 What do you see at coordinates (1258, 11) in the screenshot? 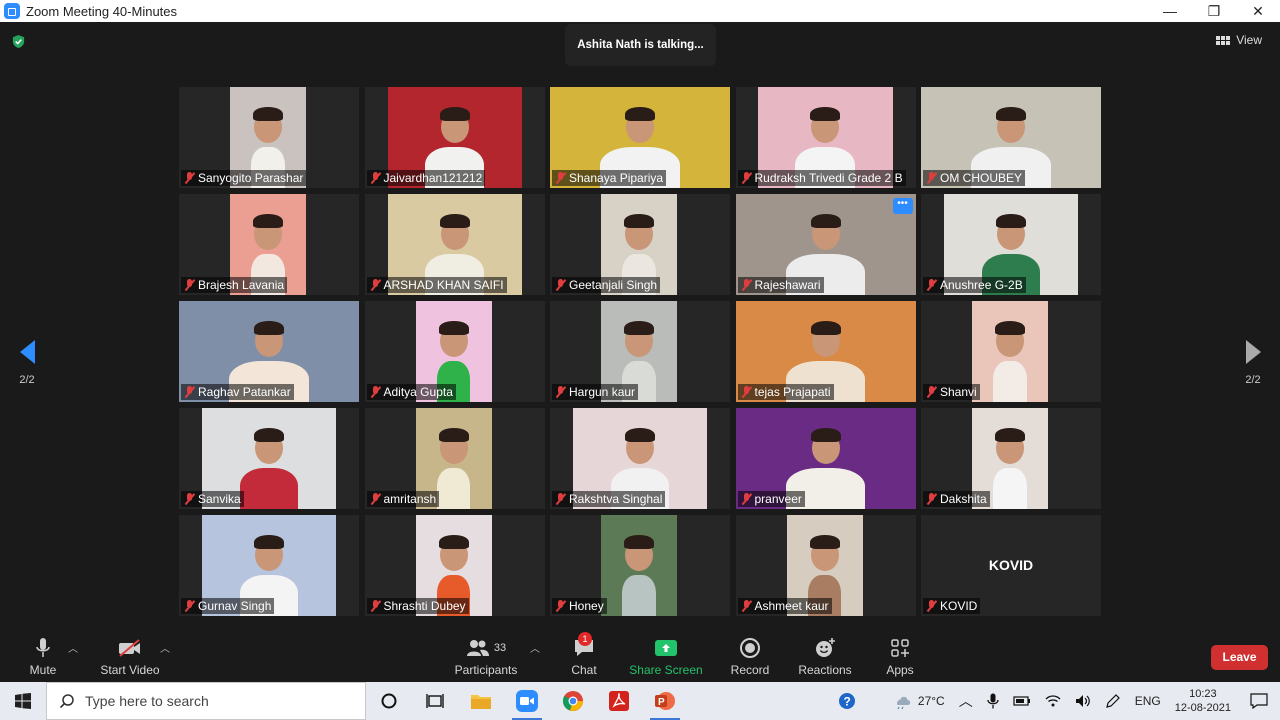
I see `close-button: ✕` at bounding box center [1258, 11].